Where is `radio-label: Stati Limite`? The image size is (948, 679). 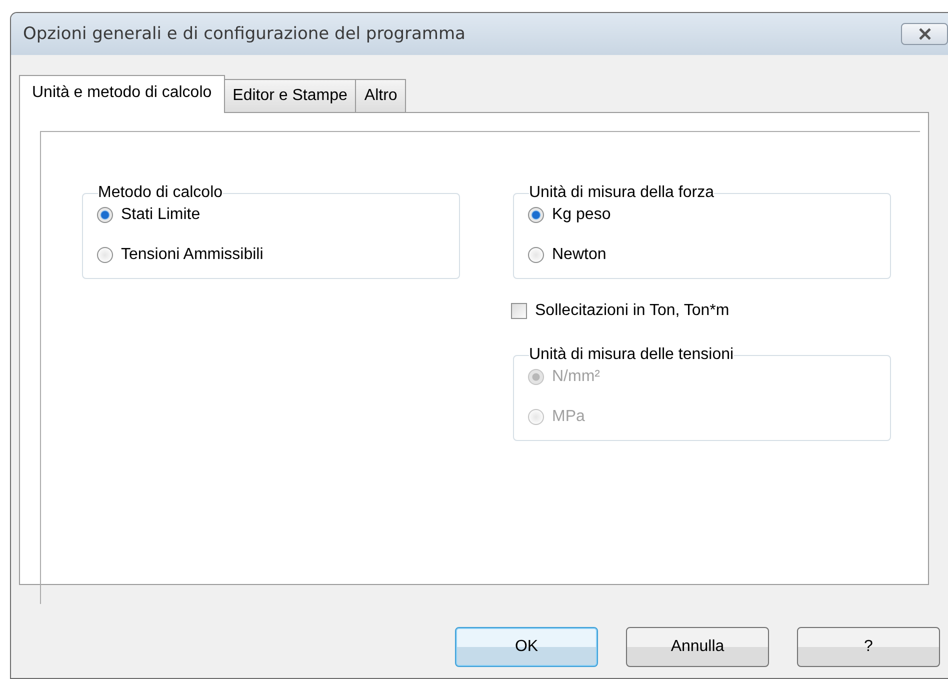 radio-label: Stati Limite is located at coordinates (160, 215).